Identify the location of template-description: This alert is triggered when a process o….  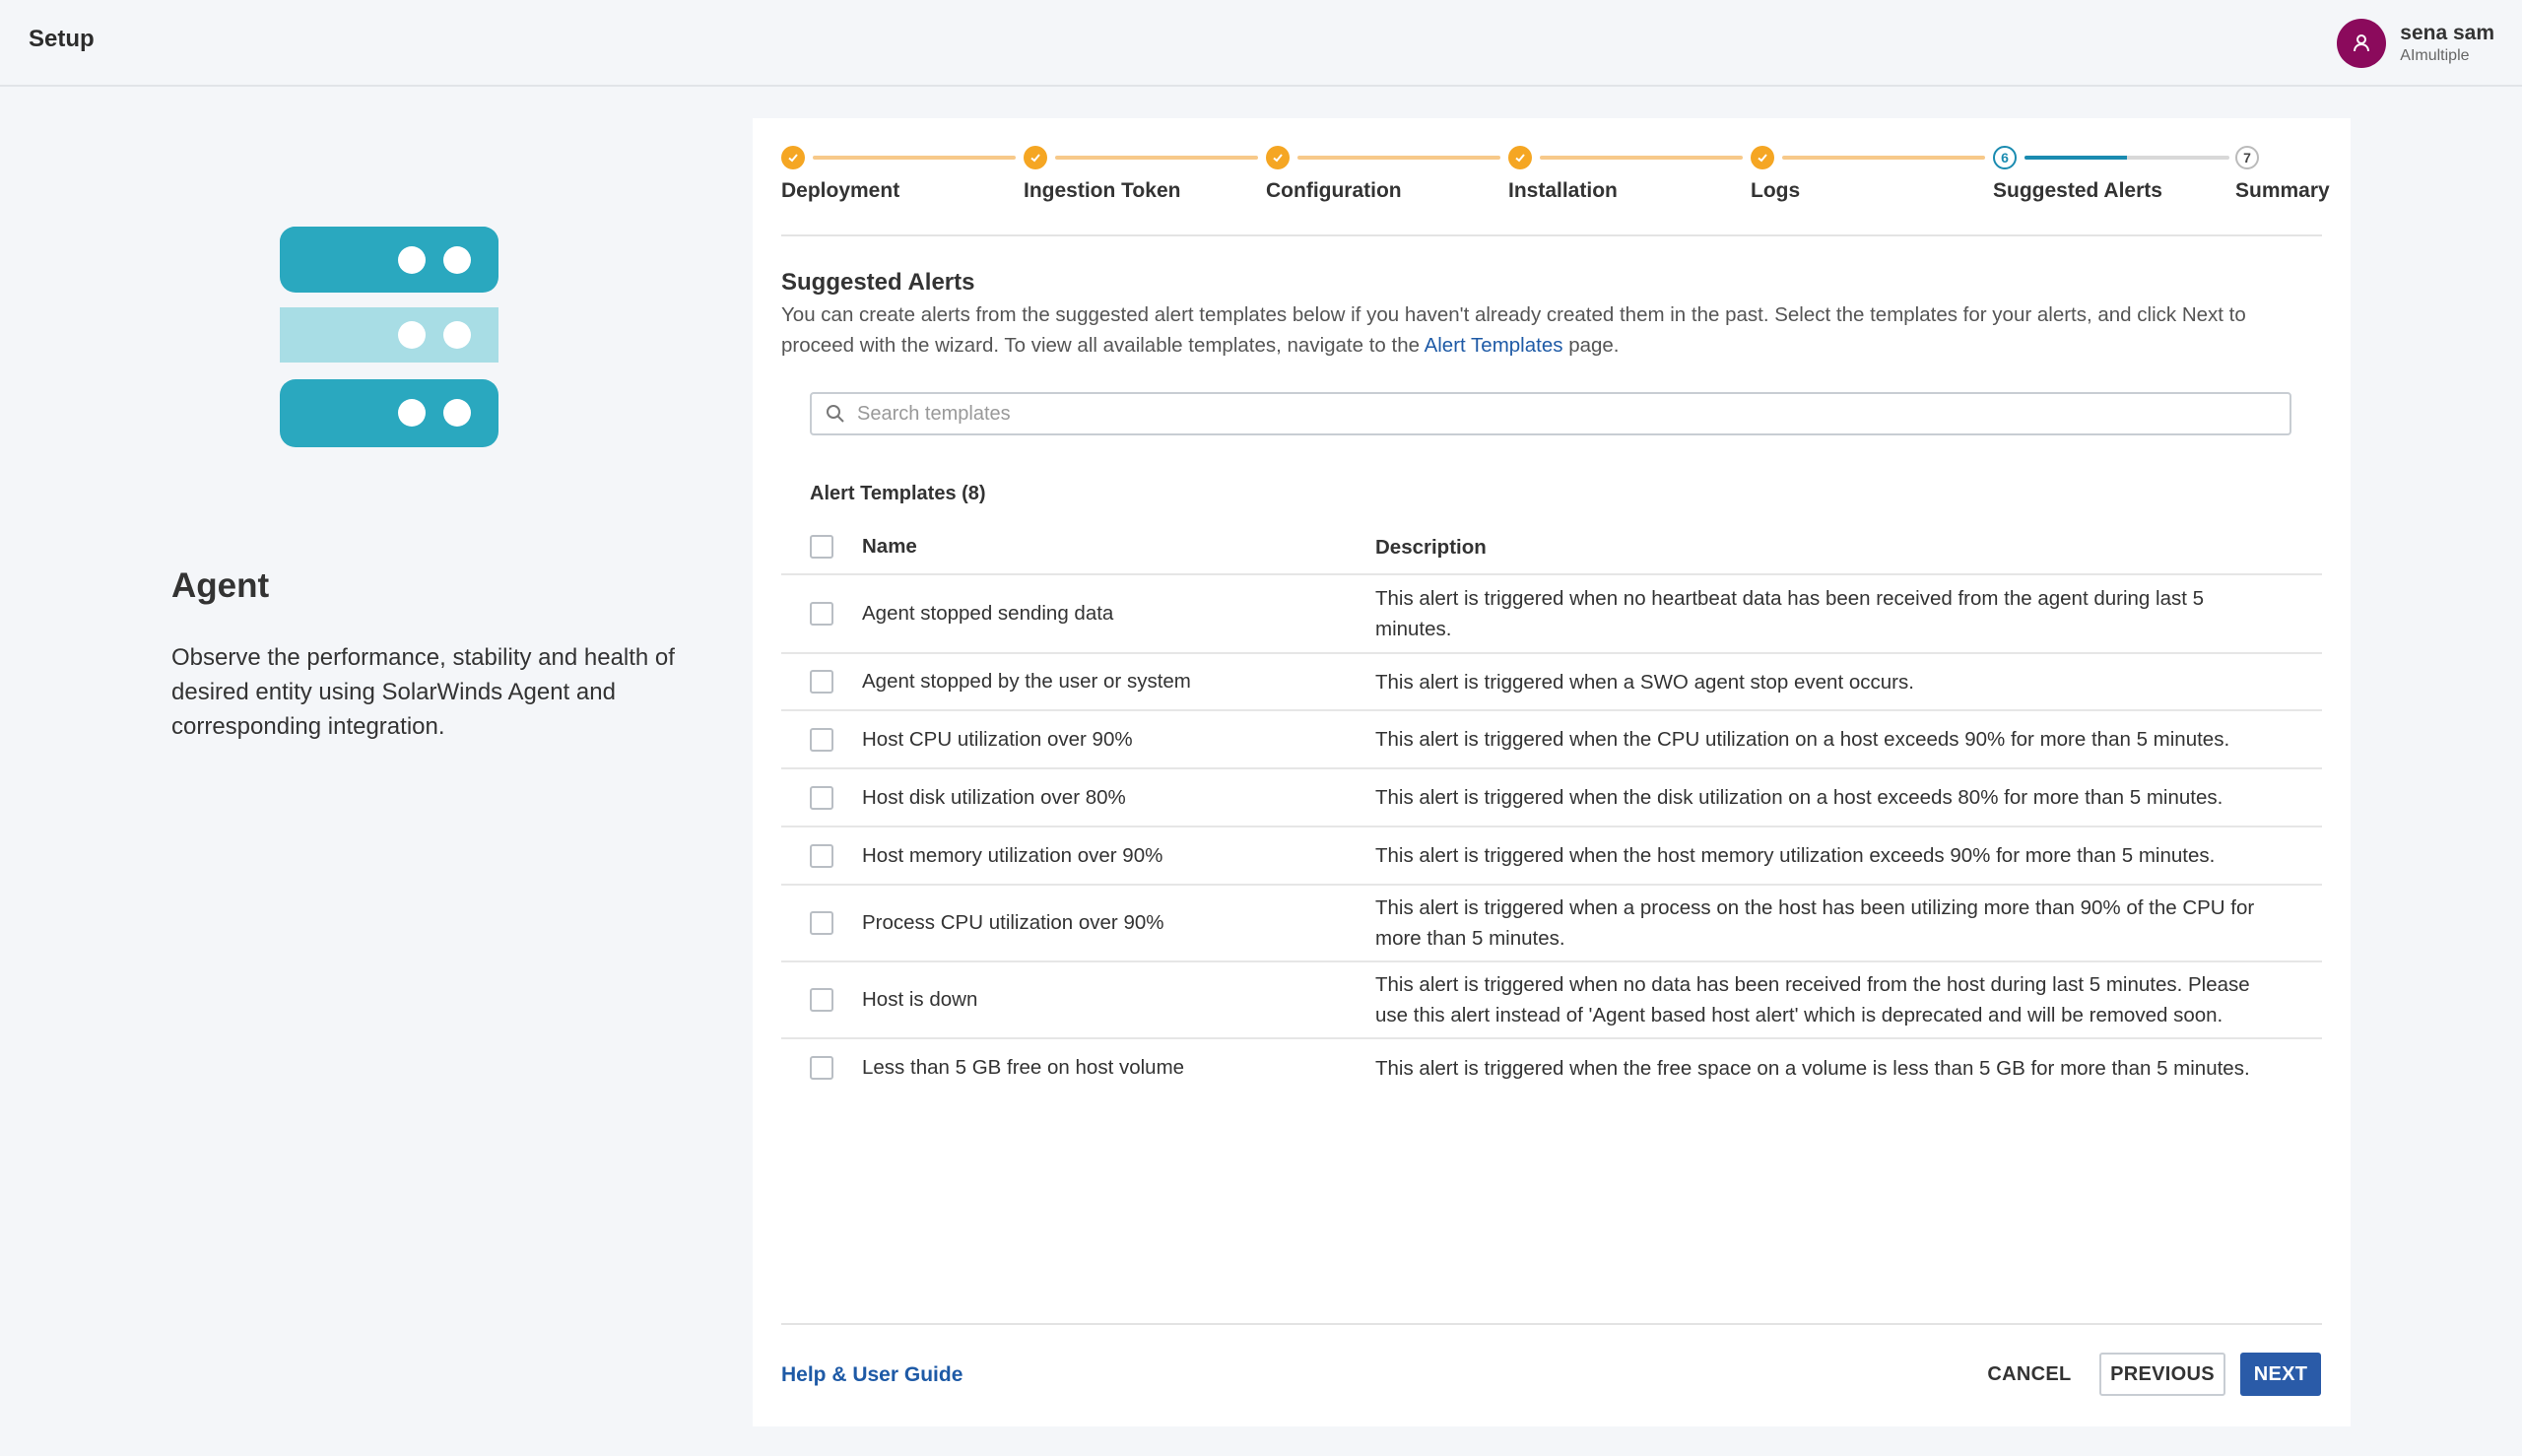
(1815, 923).